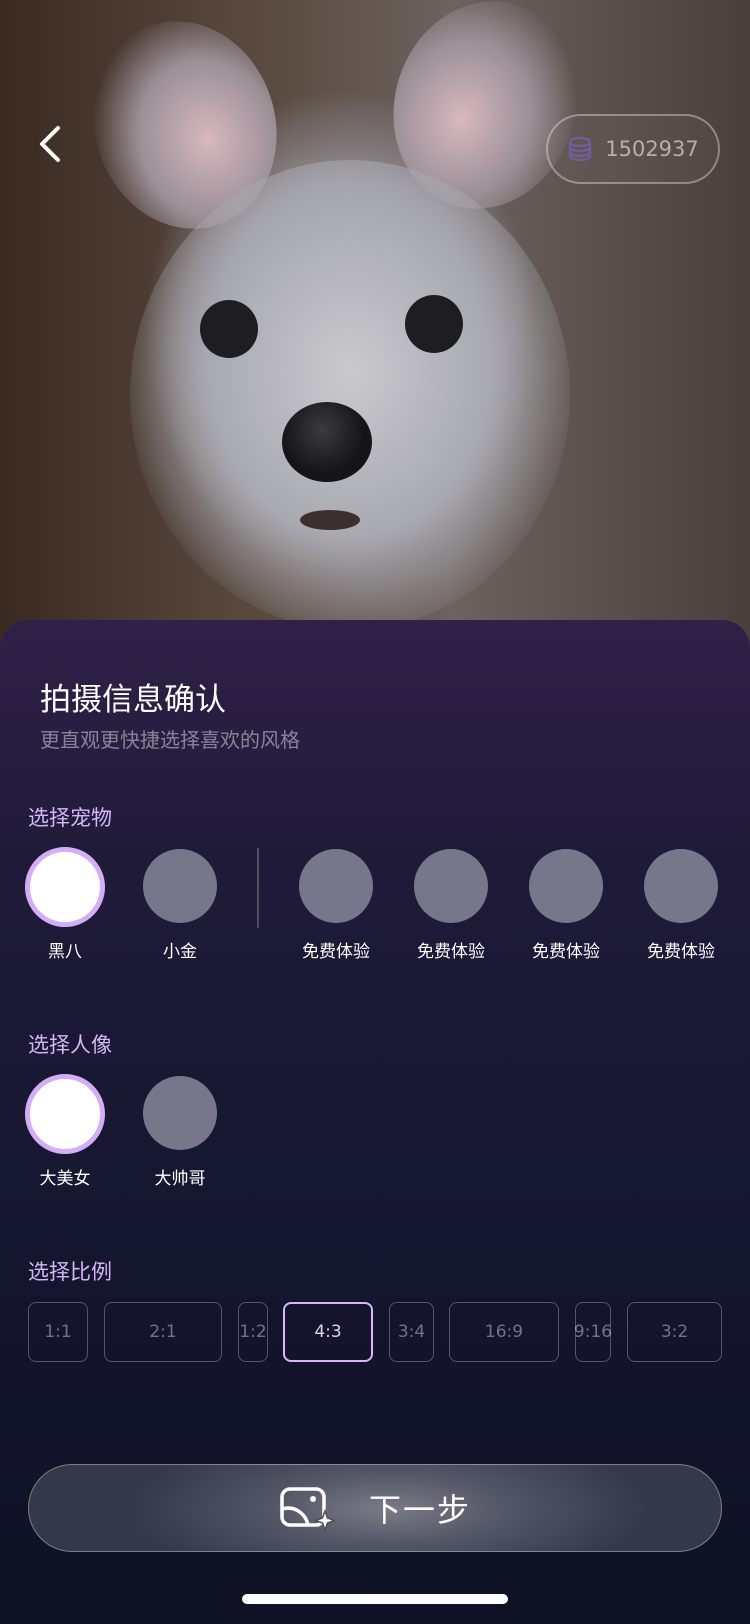 This screenshot has width=750, height=1624. What do you see at coordinates (504, 1332) in the screenshot?
I see `ratio-option-16-9: 16:9` at bounding box center [504, 1332].